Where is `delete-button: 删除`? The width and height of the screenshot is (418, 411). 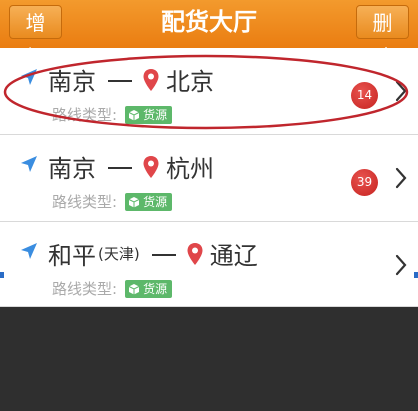 delete-button: 删除 is located at coordinates (382, 37).